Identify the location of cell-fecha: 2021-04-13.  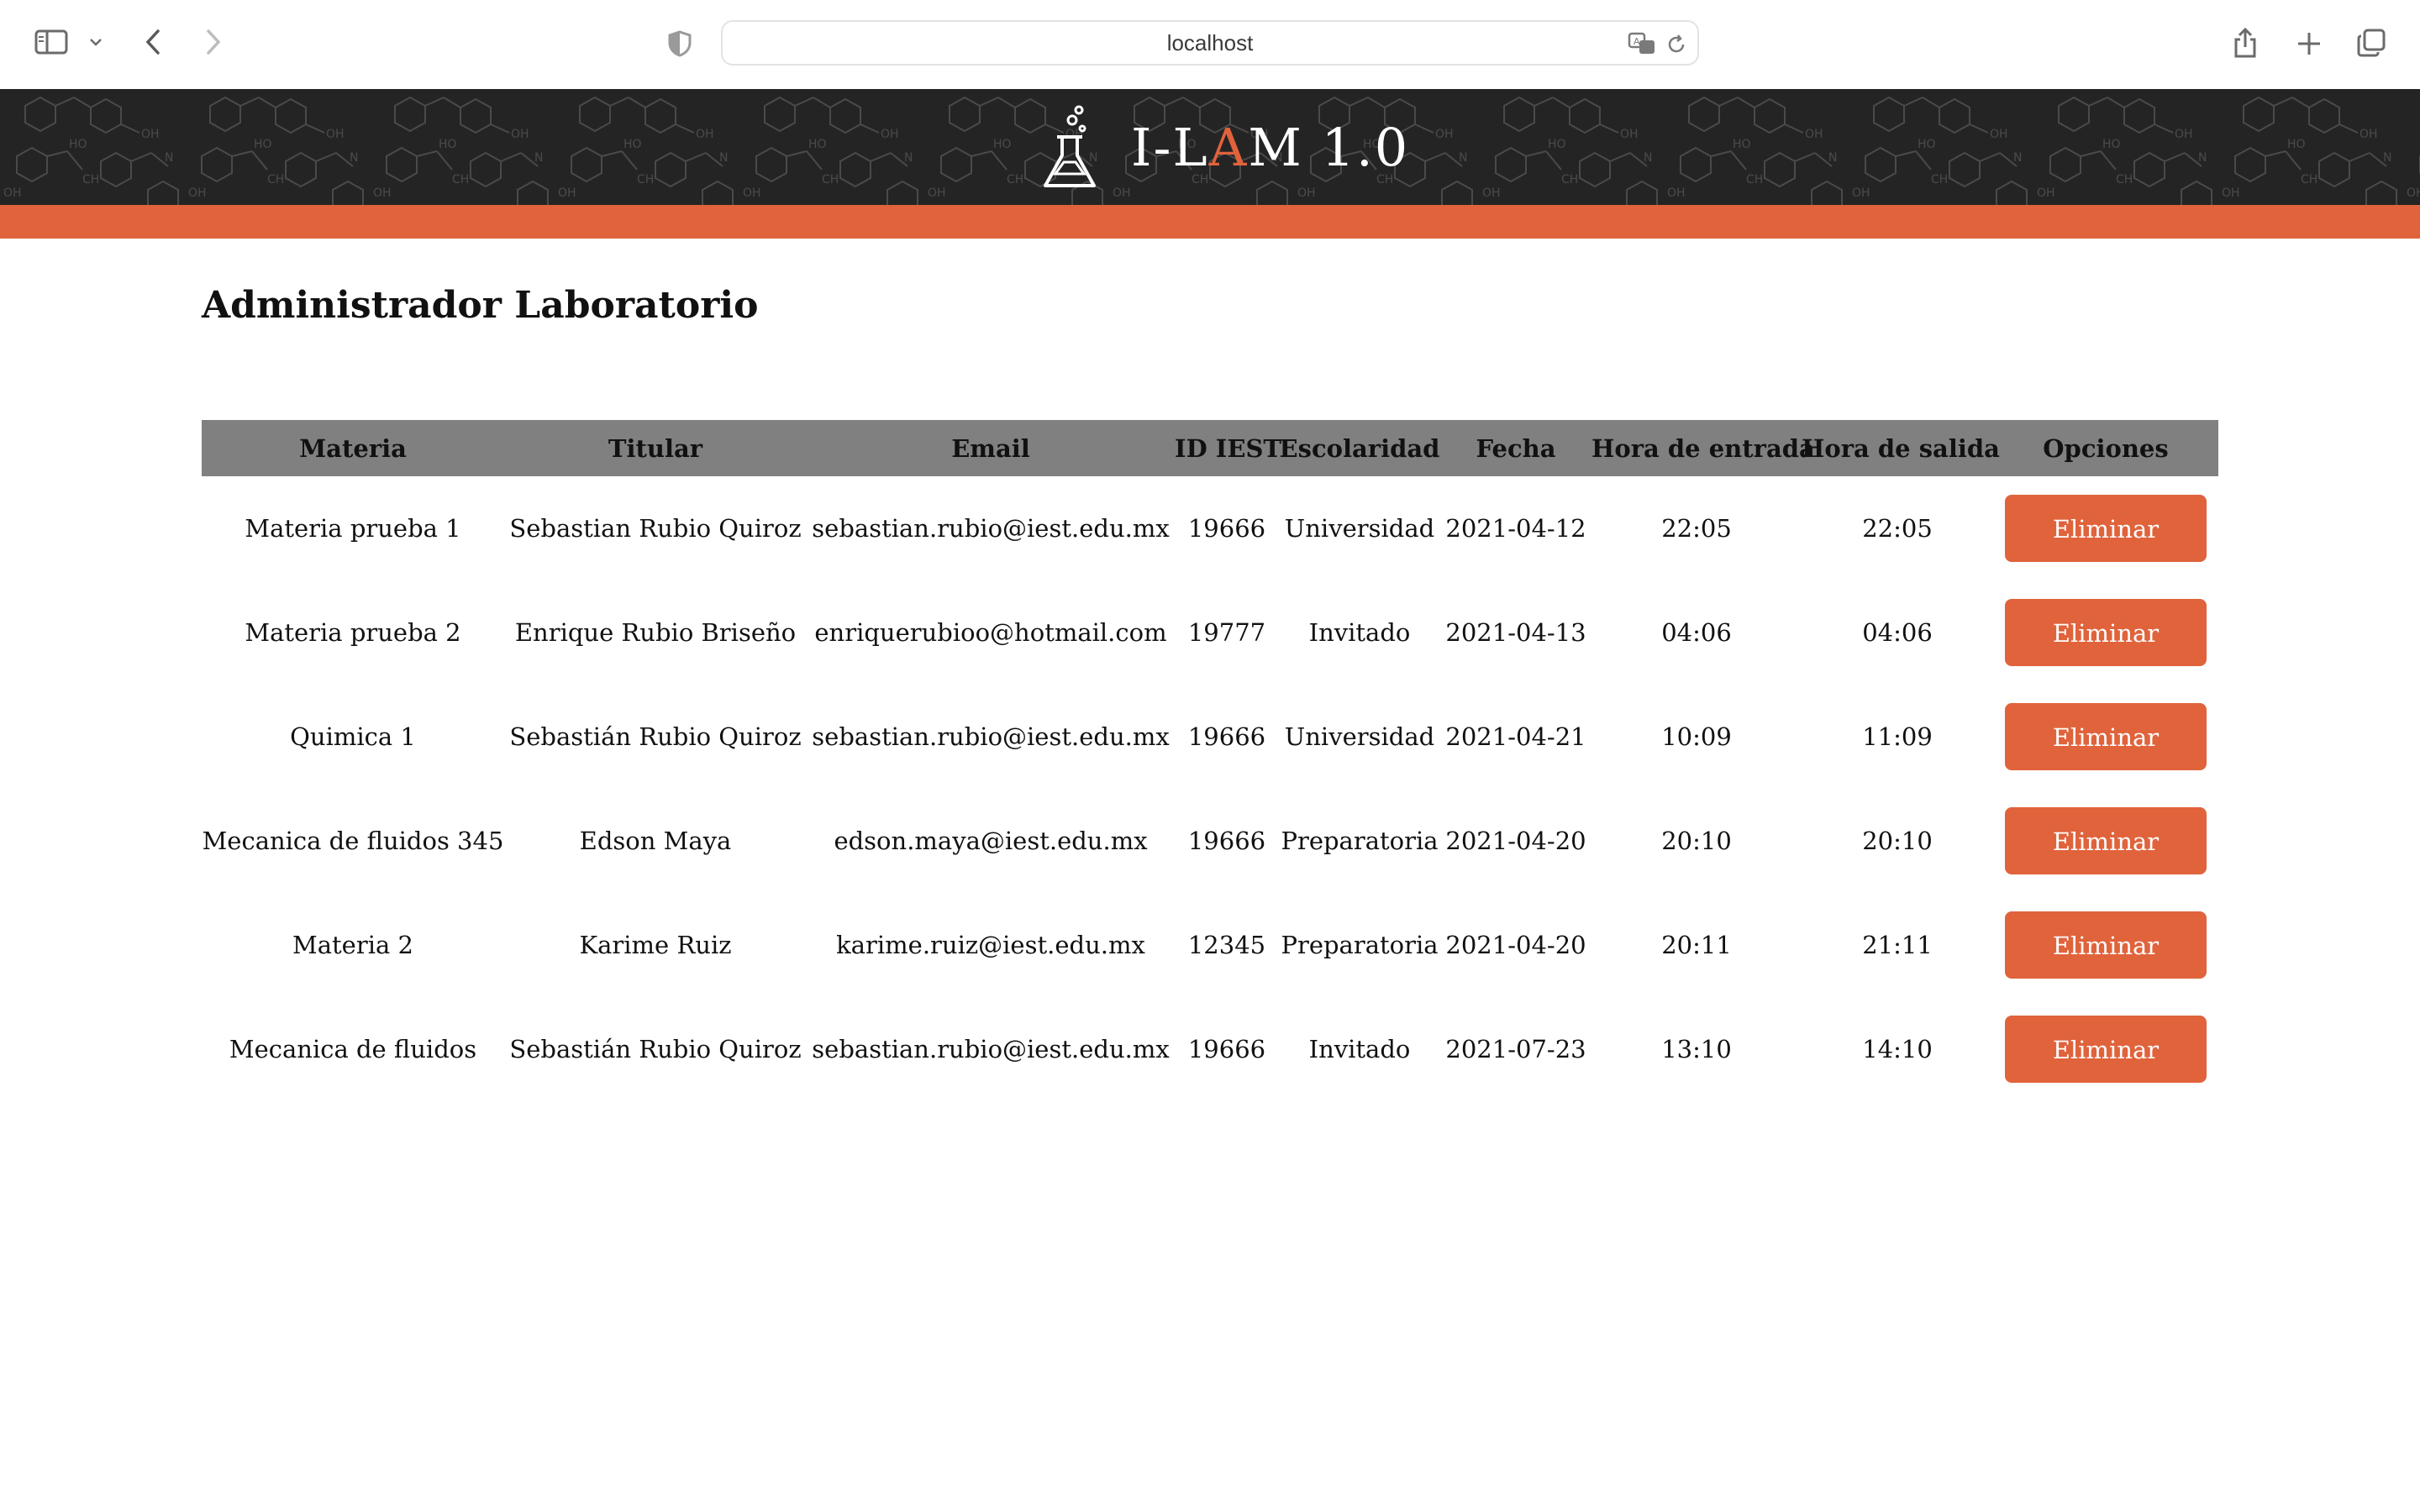
(1515, 632).